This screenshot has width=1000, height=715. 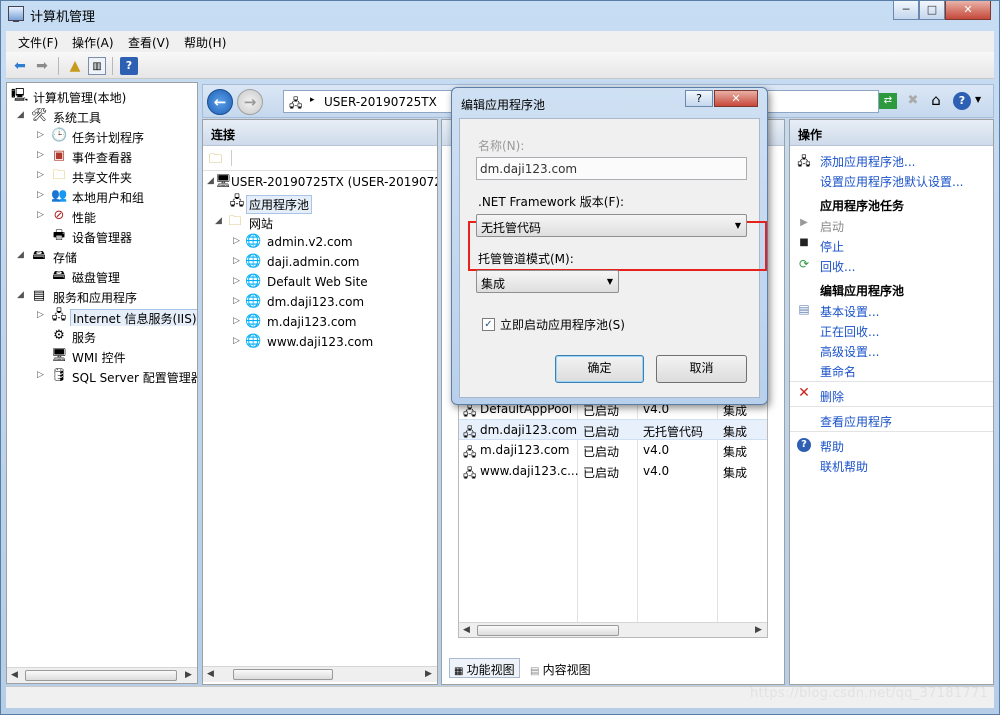 I want to click on edit-heading: 编辑应用程序池, so click(x=862, y=291).